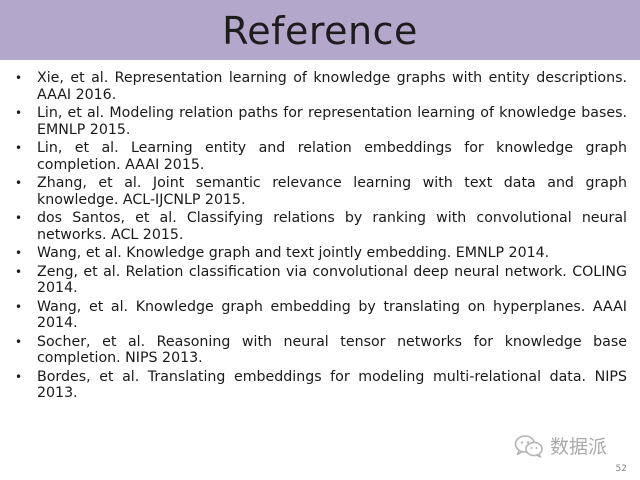  I want to click on page-number: 52, so click(621, 469).